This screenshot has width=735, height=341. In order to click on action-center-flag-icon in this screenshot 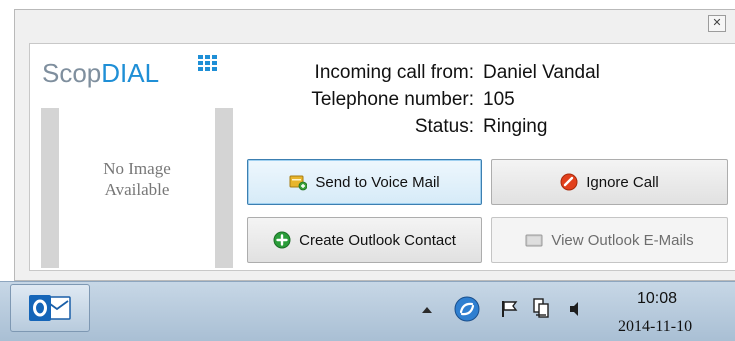, I will do `click(510, 309)`.